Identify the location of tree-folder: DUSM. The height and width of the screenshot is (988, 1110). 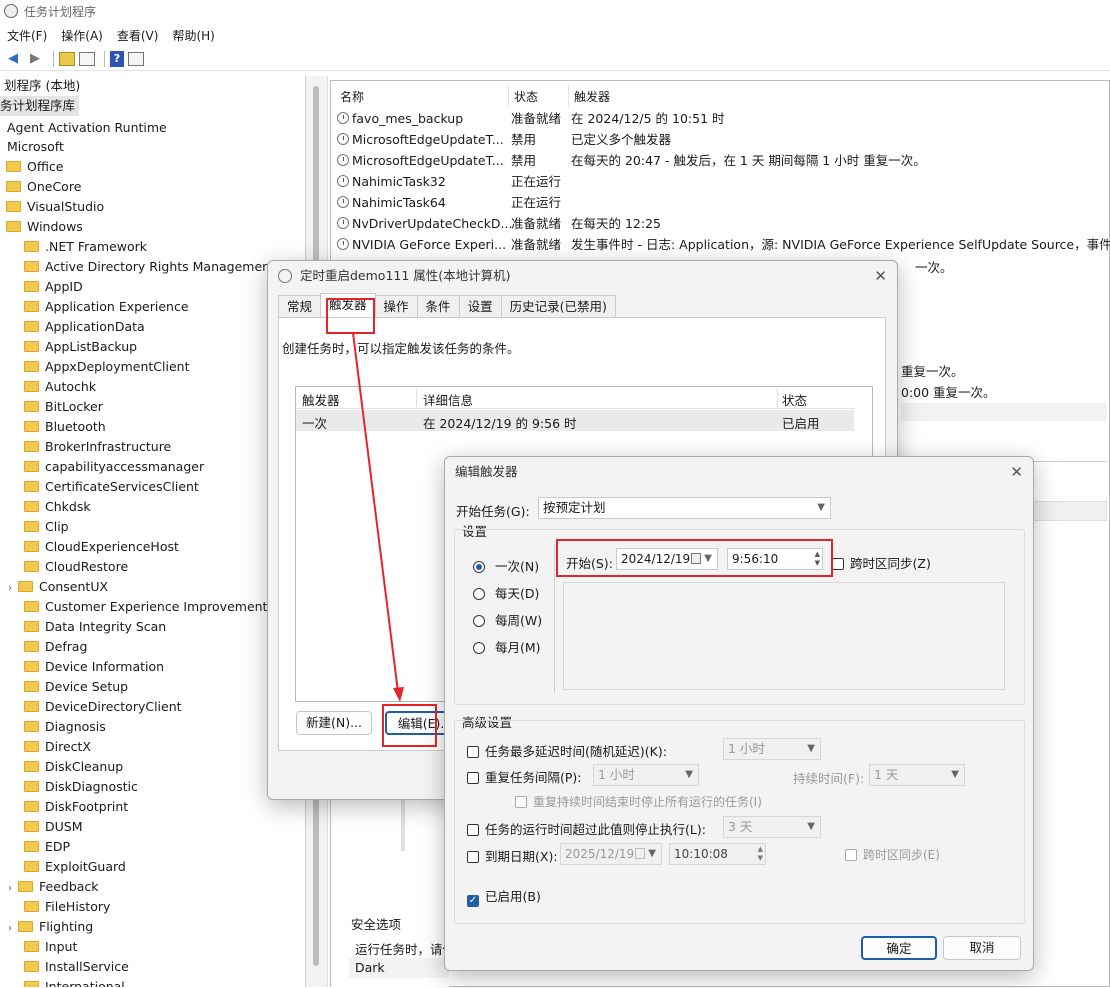
(53, 827).